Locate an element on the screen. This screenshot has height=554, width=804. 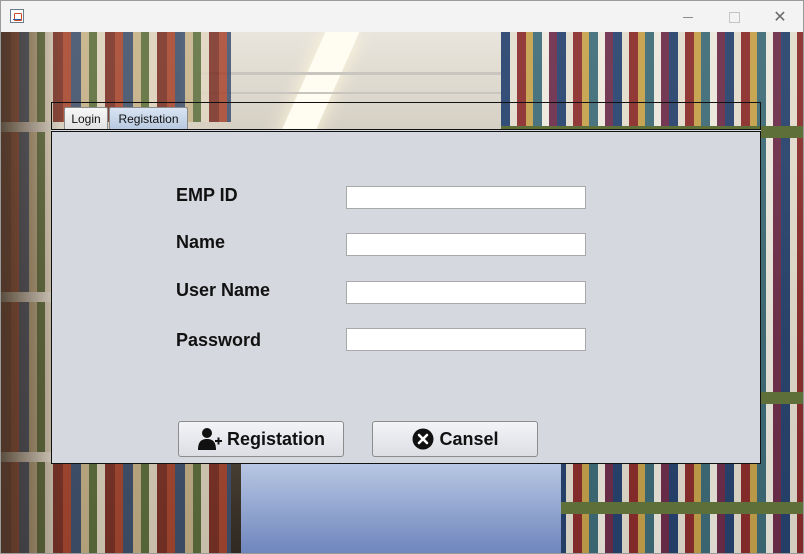
close-icon: ✕ is located at coordinates (780, 16).